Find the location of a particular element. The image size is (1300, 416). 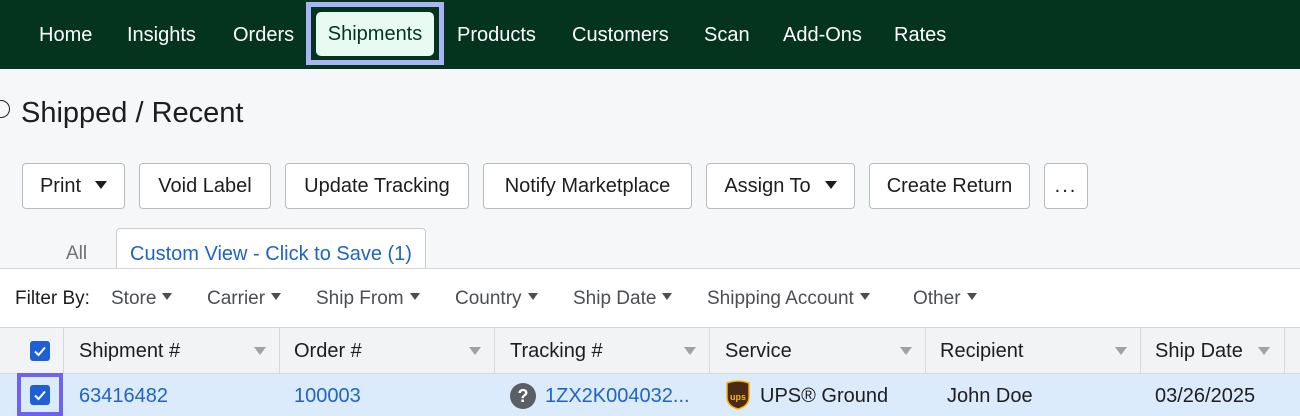

nav-item-home: Home is located at coordinates (65, 35).